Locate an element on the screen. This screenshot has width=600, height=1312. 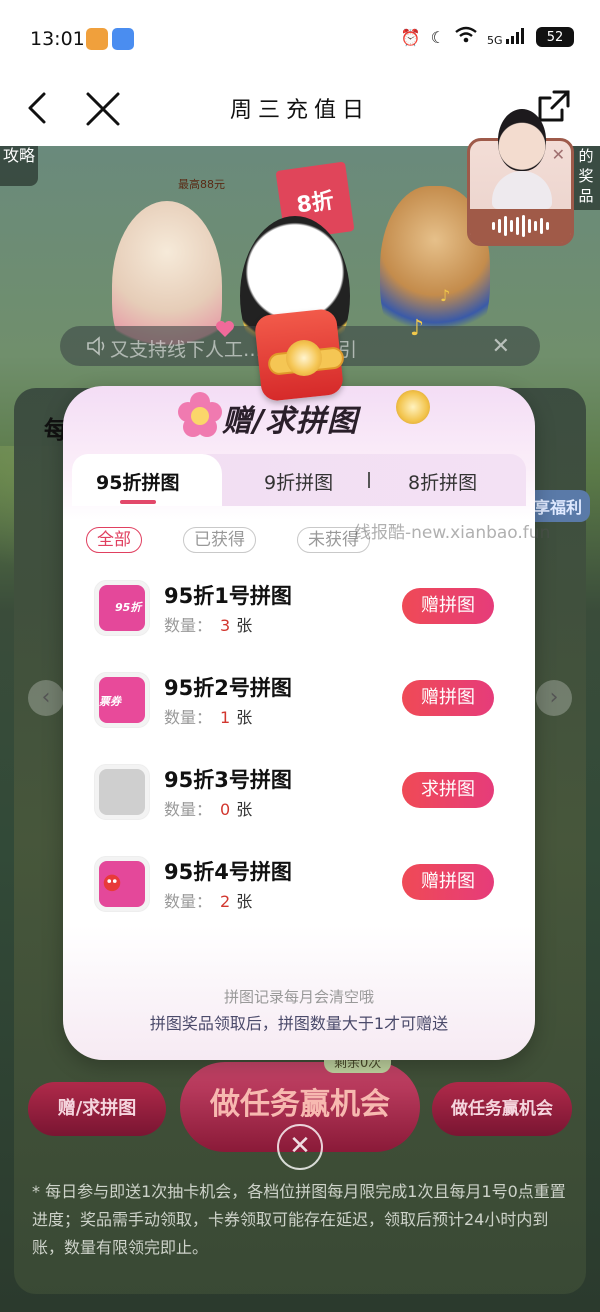
app-notification-icon is located at coordinates (97, 39).